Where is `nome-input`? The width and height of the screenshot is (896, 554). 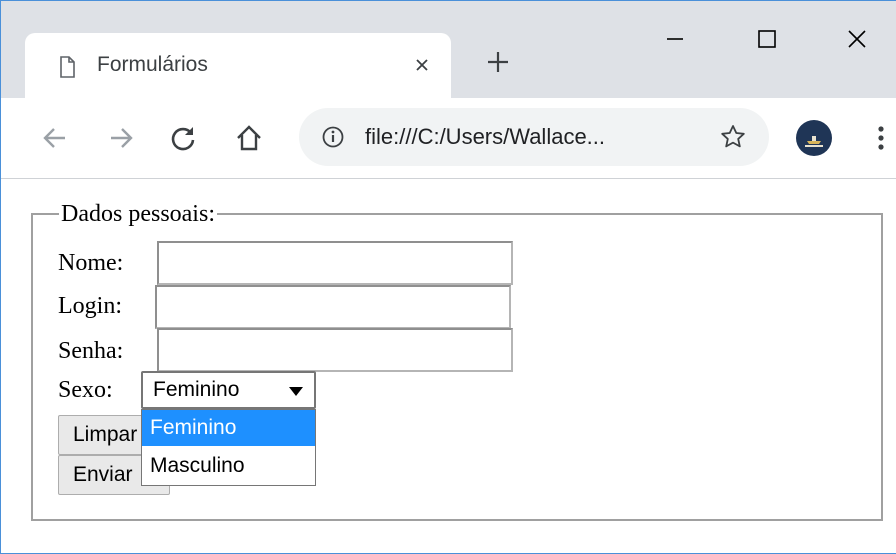 nome-input is located at coordinates (335, 263).